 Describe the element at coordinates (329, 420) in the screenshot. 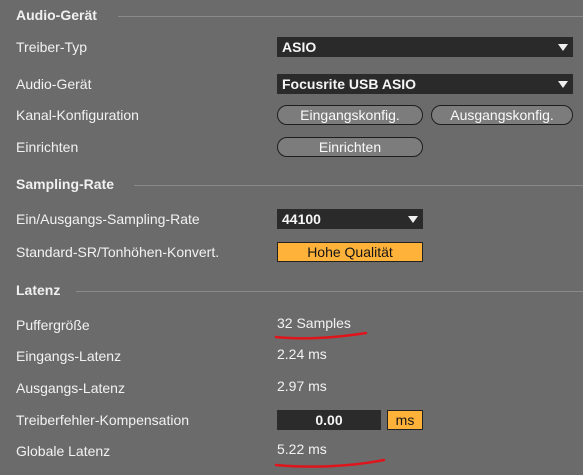

I see `driver-comp-input: 0.00` at that location.